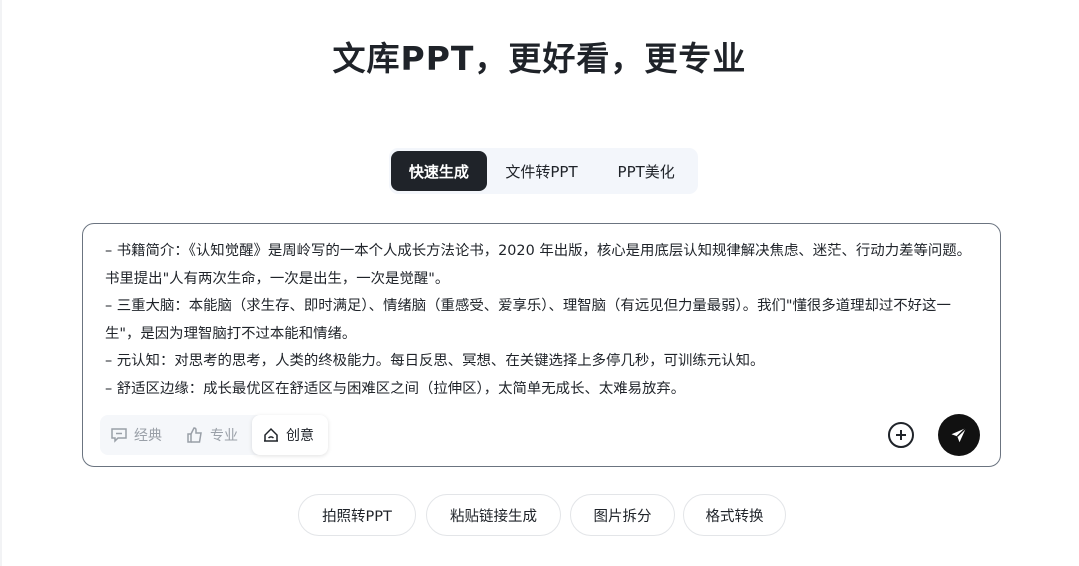  Describe the element at coordinates (622, 515) in the screenshot. I see `image-split-button: 图片拆分` at that location.